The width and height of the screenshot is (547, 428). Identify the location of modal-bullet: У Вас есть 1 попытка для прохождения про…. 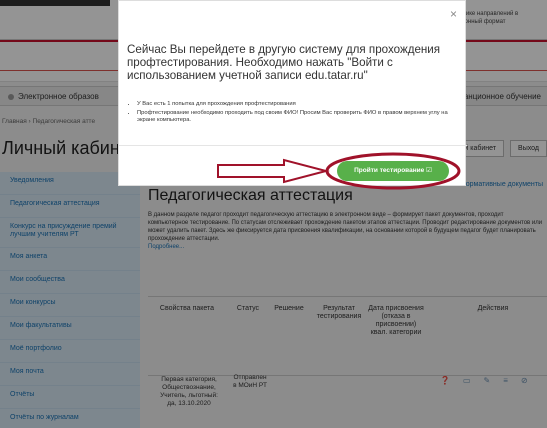
(297, 104).